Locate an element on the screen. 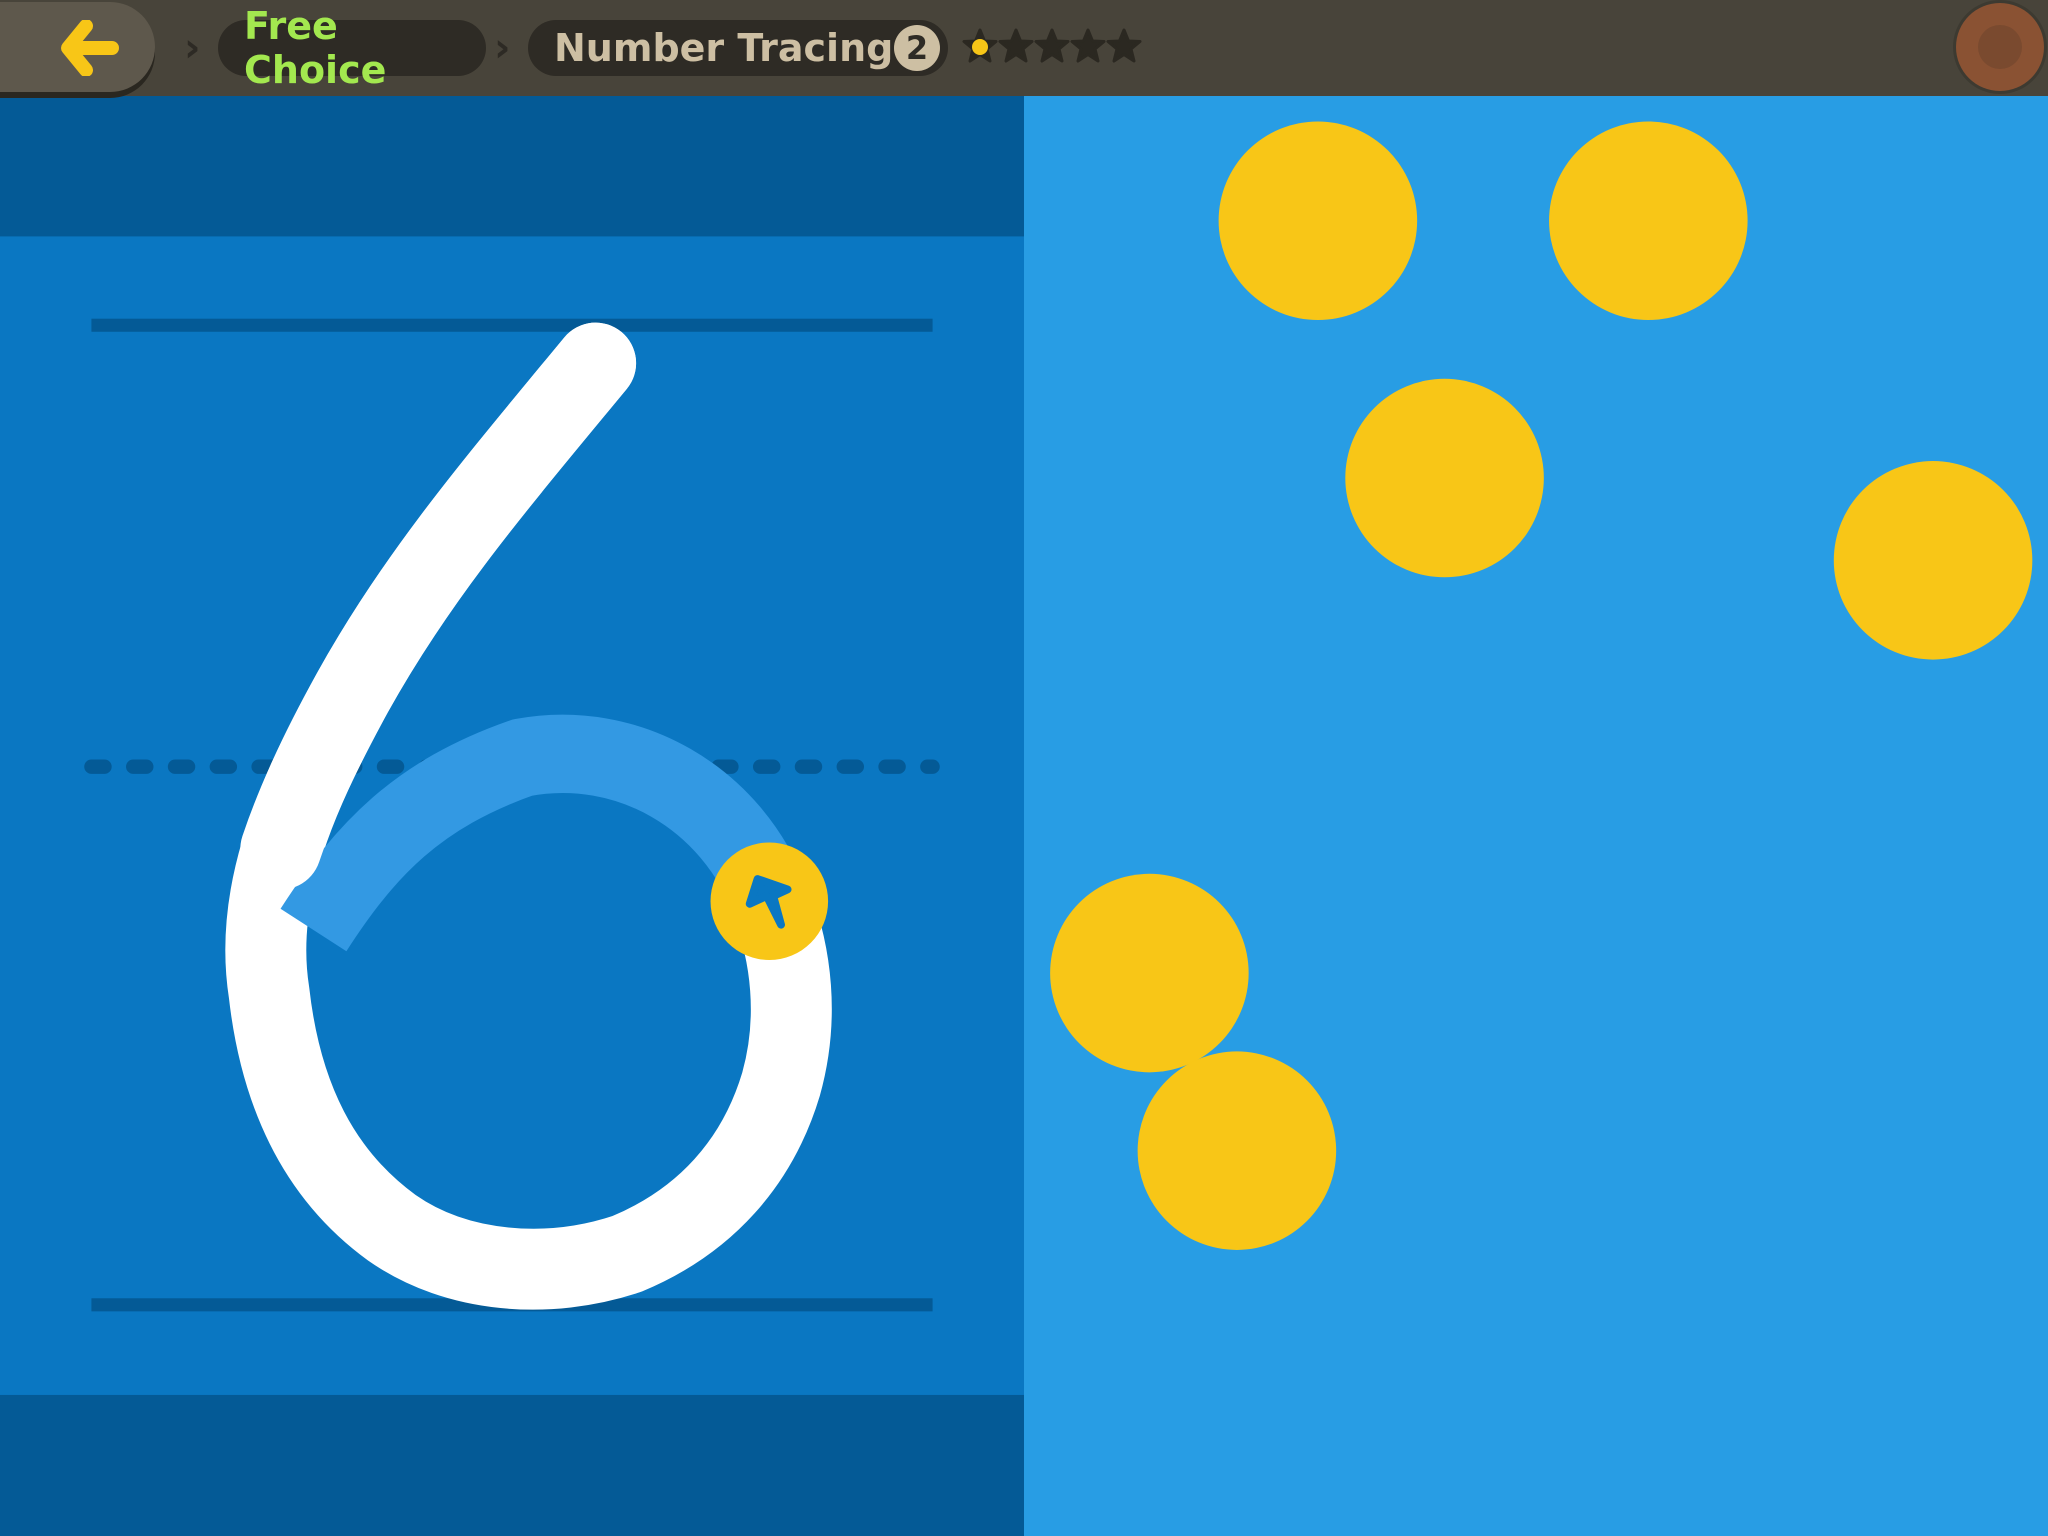 Image resolution: width=2048 pixels, height=1536 pixels. record-button is located at coordinates (2000, 47).